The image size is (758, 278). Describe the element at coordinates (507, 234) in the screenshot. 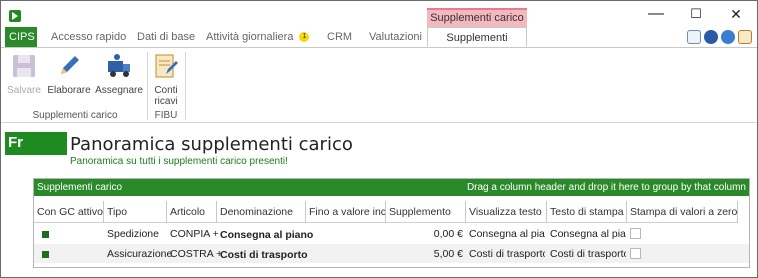

I see `cell-visualizza-testo: Consegna al pian` at that location.